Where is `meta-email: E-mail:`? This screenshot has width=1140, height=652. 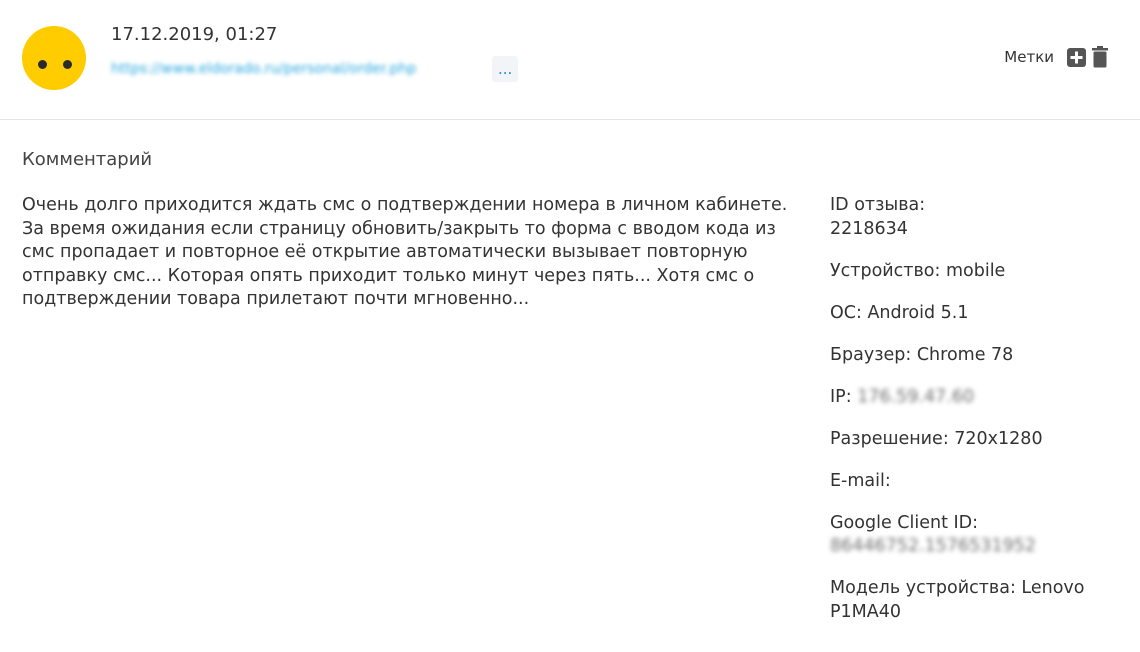 meta-email: E-mail: is located at coordinates (860, 480).